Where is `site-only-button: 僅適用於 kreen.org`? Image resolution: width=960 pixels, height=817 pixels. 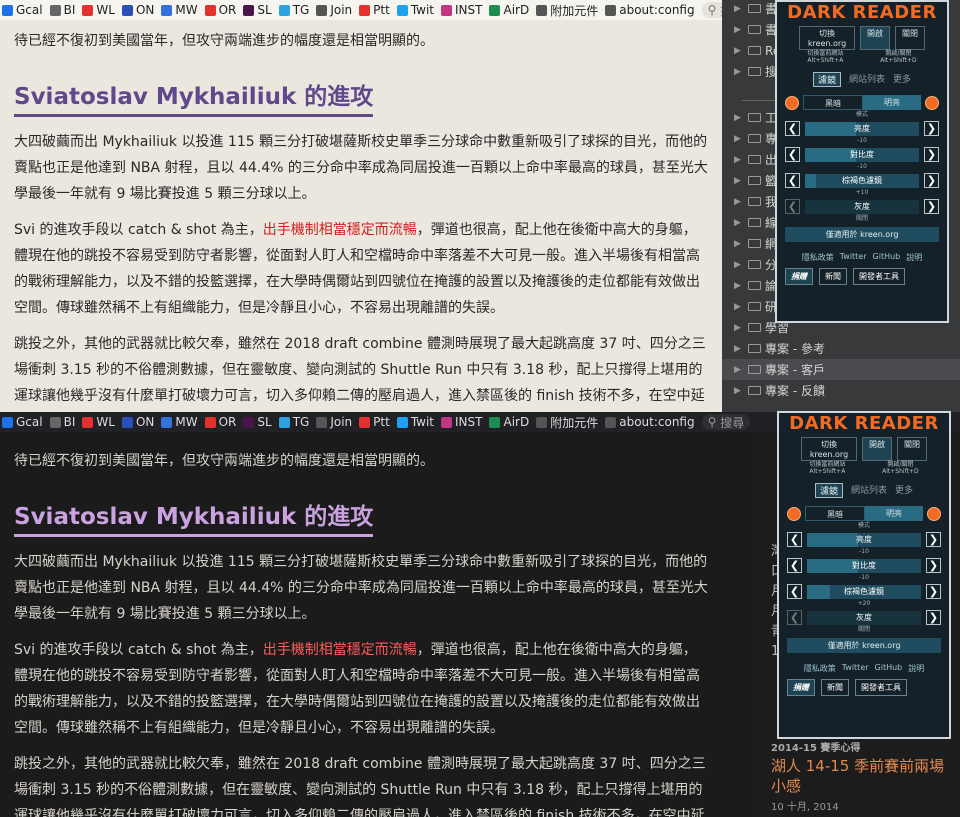 site-only-button: 僅適用於 kreen.org is located at coordinates (862, 234).